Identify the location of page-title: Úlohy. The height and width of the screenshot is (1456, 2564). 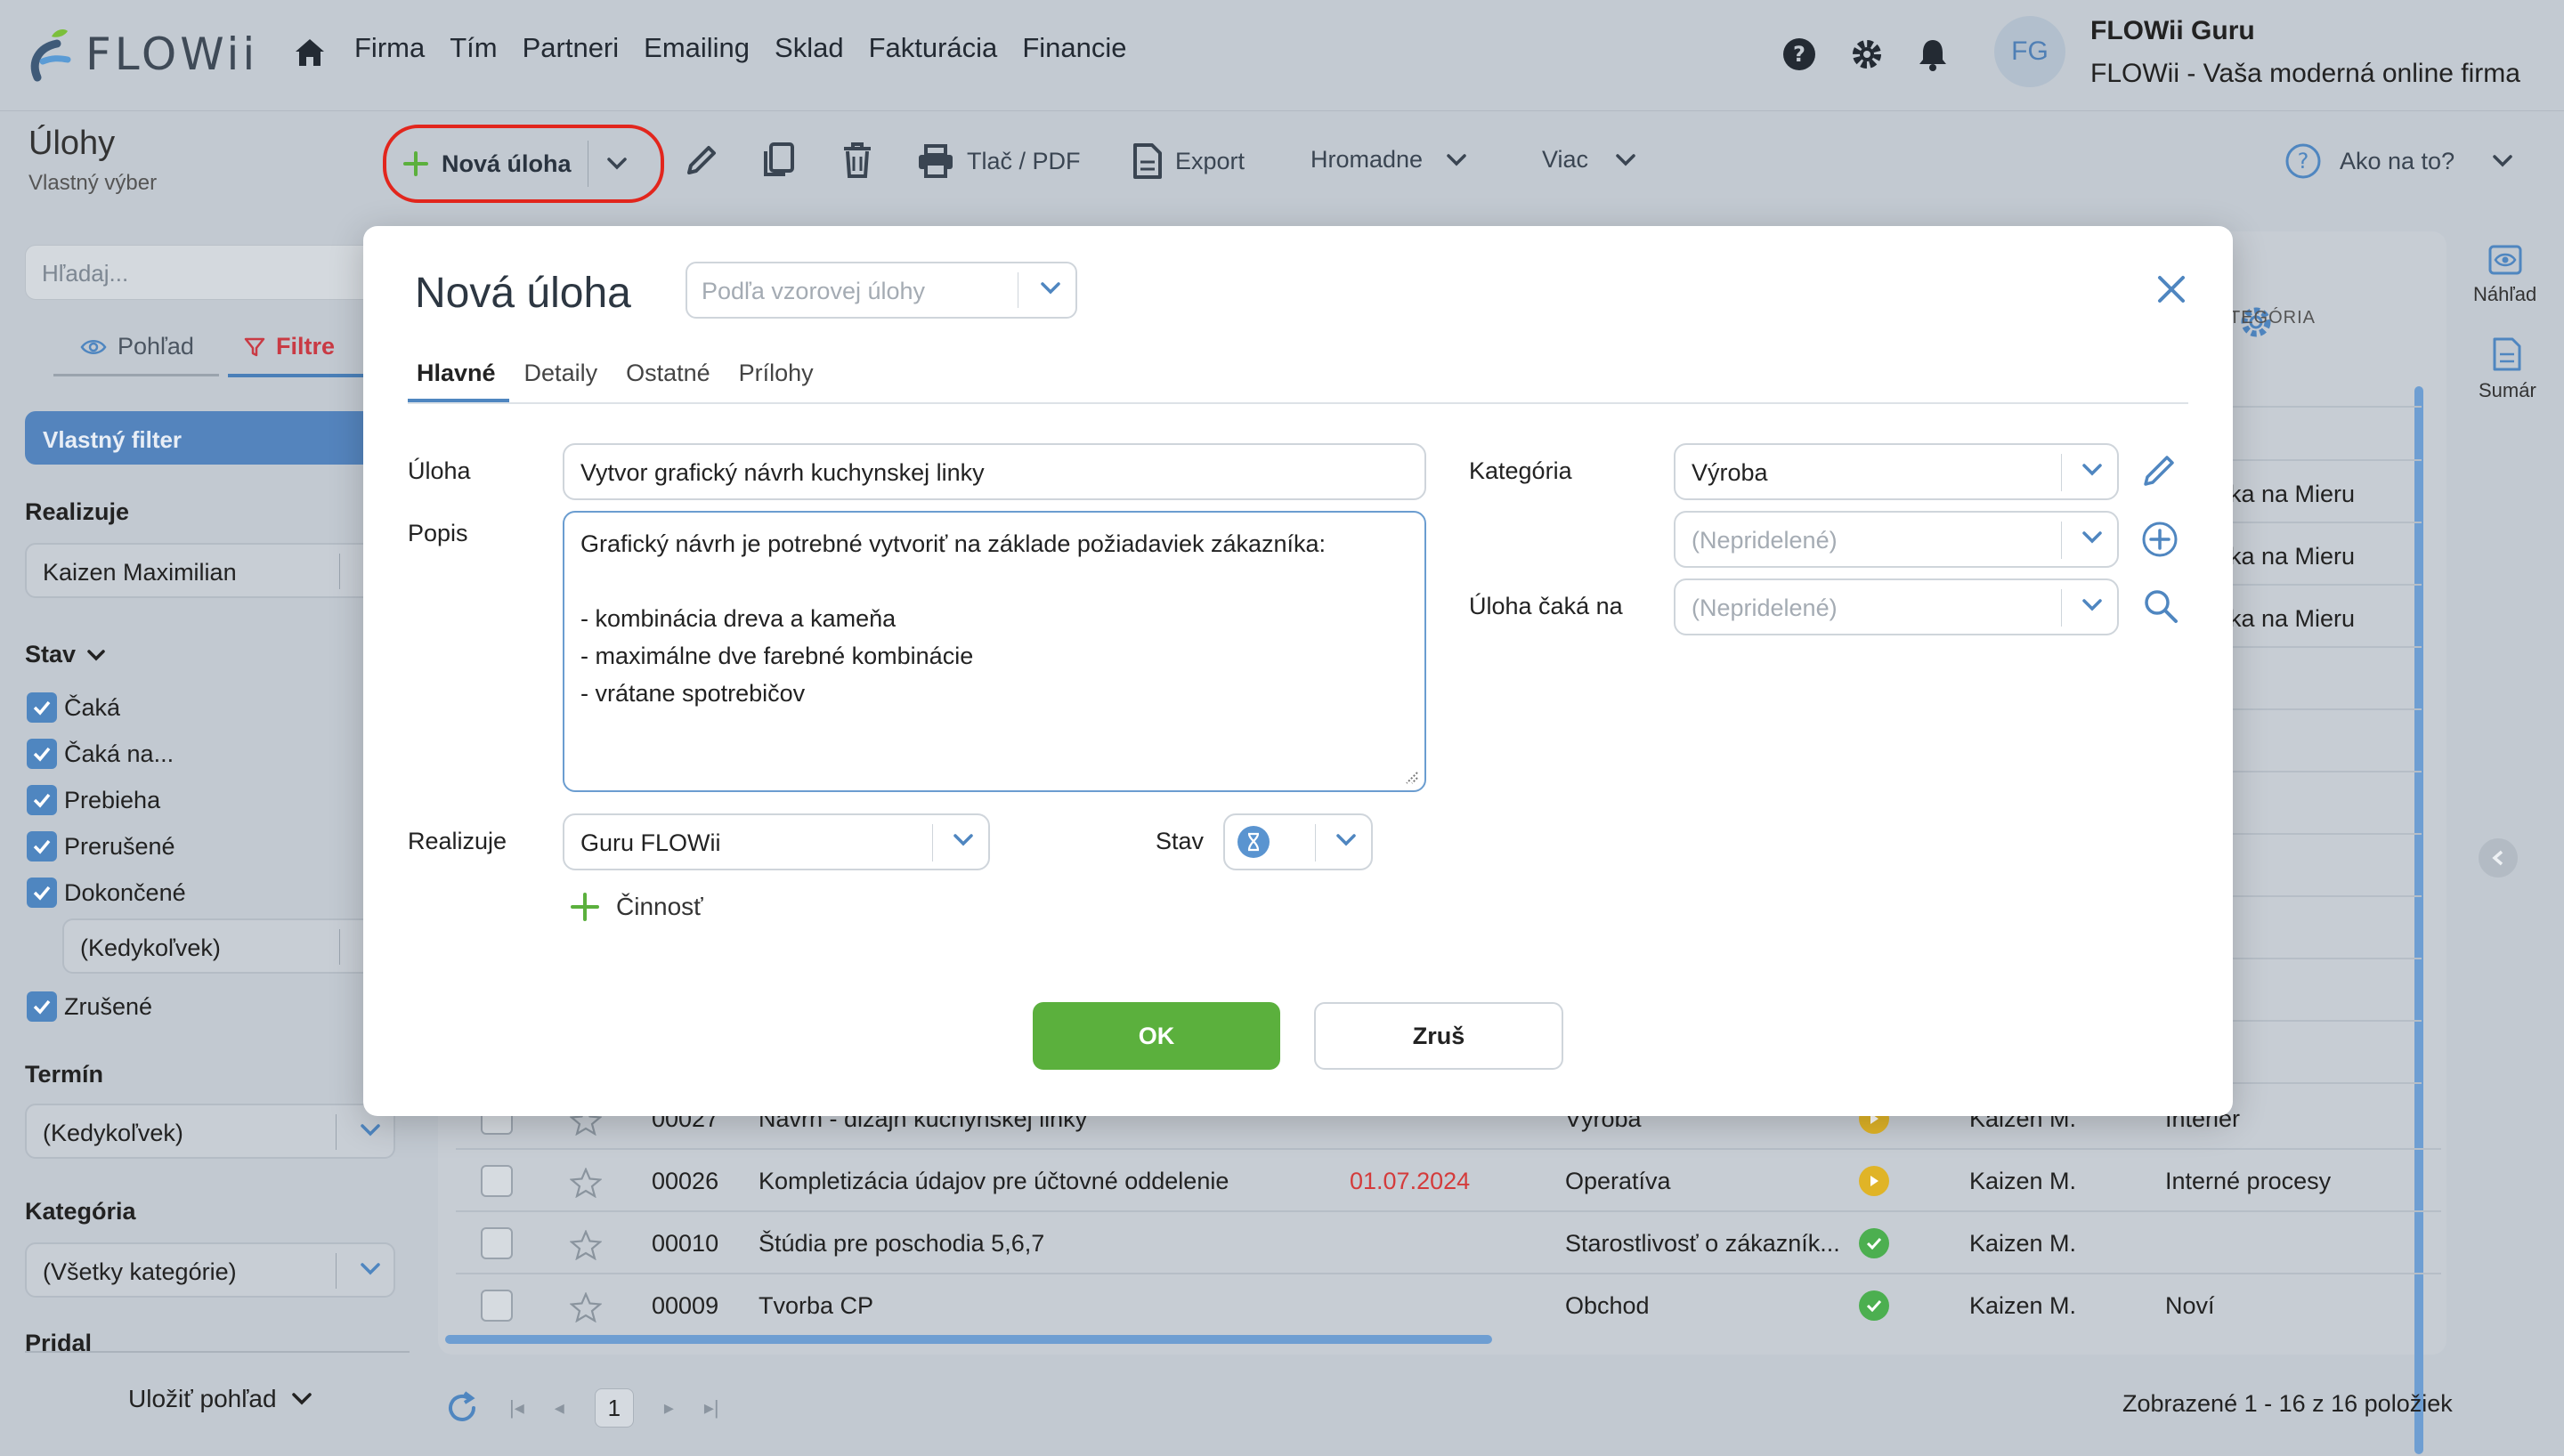
(72, 143).